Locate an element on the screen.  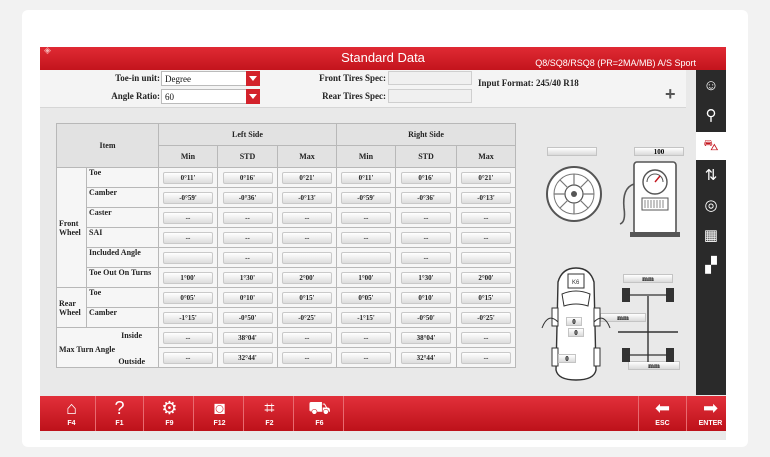
settings-button: ⚙ F9 is located at coordinates (170, 413).